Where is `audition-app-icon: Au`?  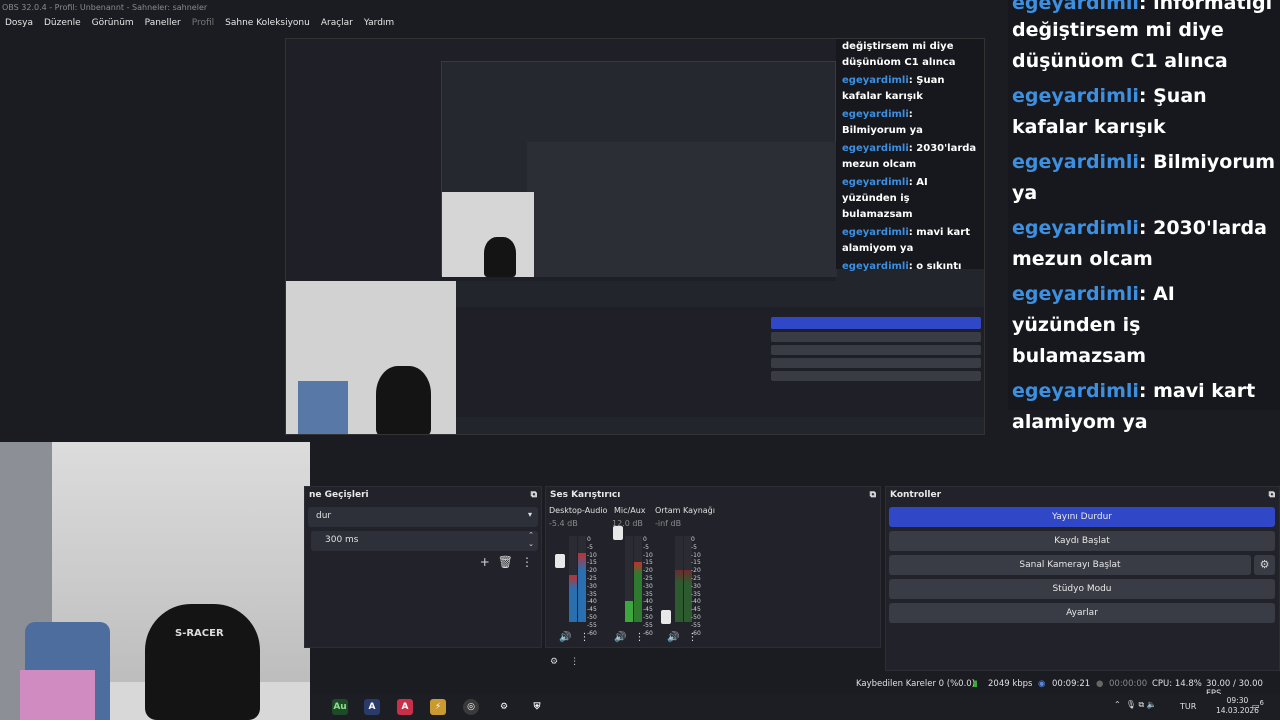
audition-app-icon: Au is located at coordinates (340, 707).